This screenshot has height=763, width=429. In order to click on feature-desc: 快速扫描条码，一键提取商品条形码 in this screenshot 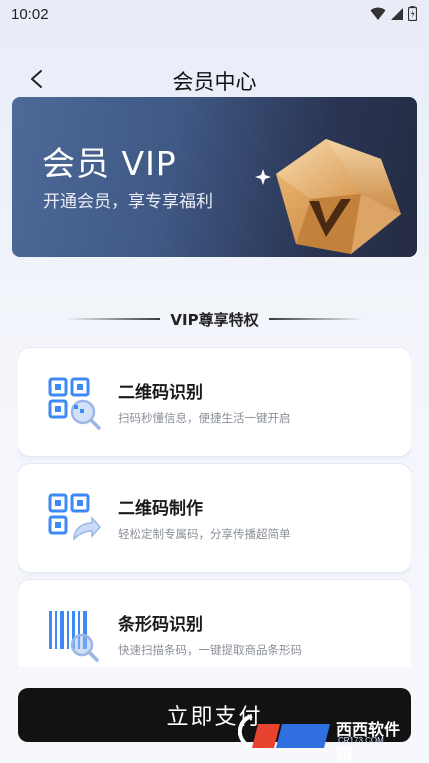, I will do `click(210, 650)`.